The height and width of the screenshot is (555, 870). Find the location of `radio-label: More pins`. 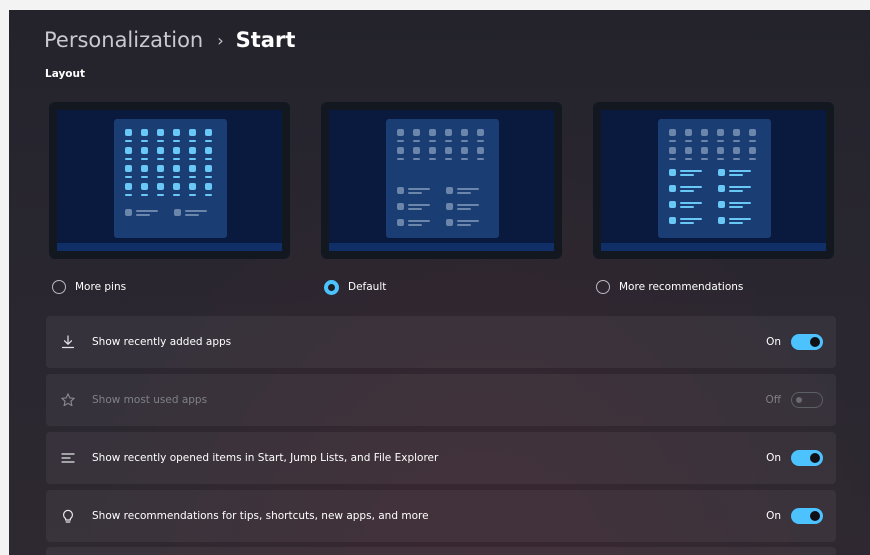

radio-label: More pins is located at coordinates (101, 287).